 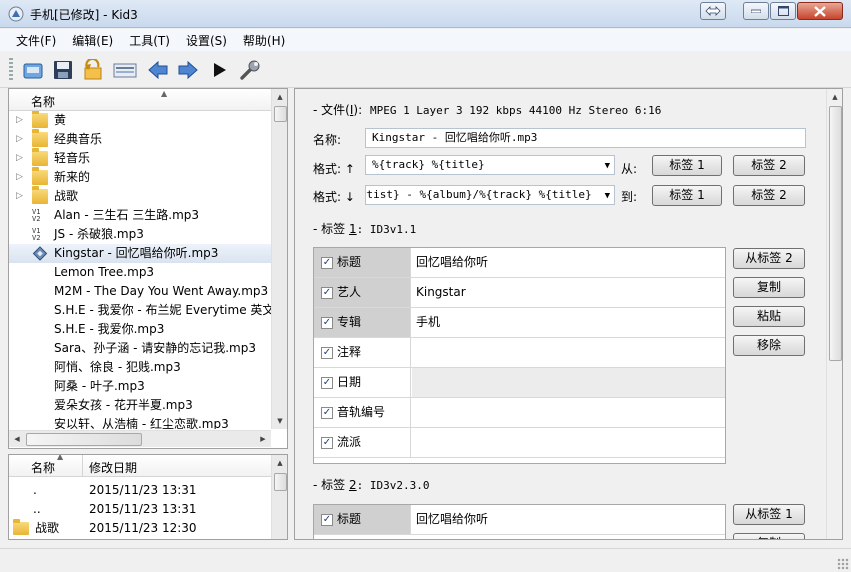 I want to click on editor-scroll-thumb, so click(x=835, y=233).